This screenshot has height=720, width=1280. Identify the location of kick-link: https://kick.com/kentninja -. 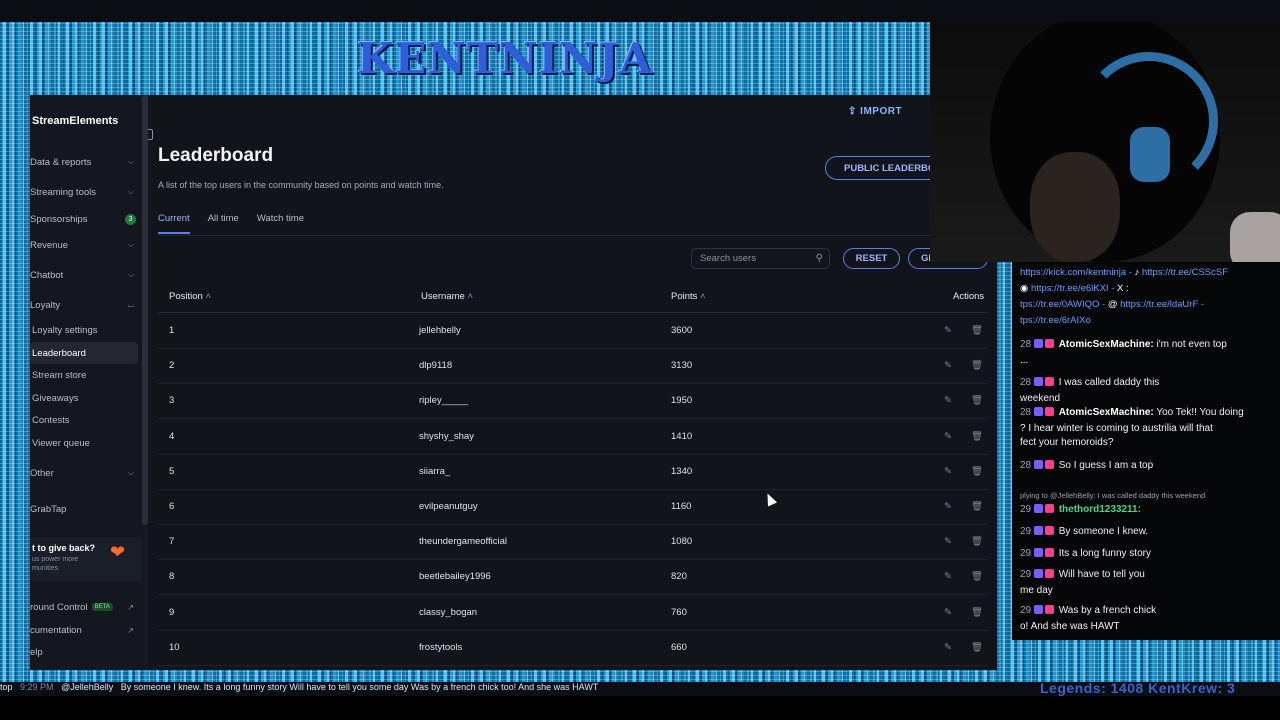
(1077, 272).